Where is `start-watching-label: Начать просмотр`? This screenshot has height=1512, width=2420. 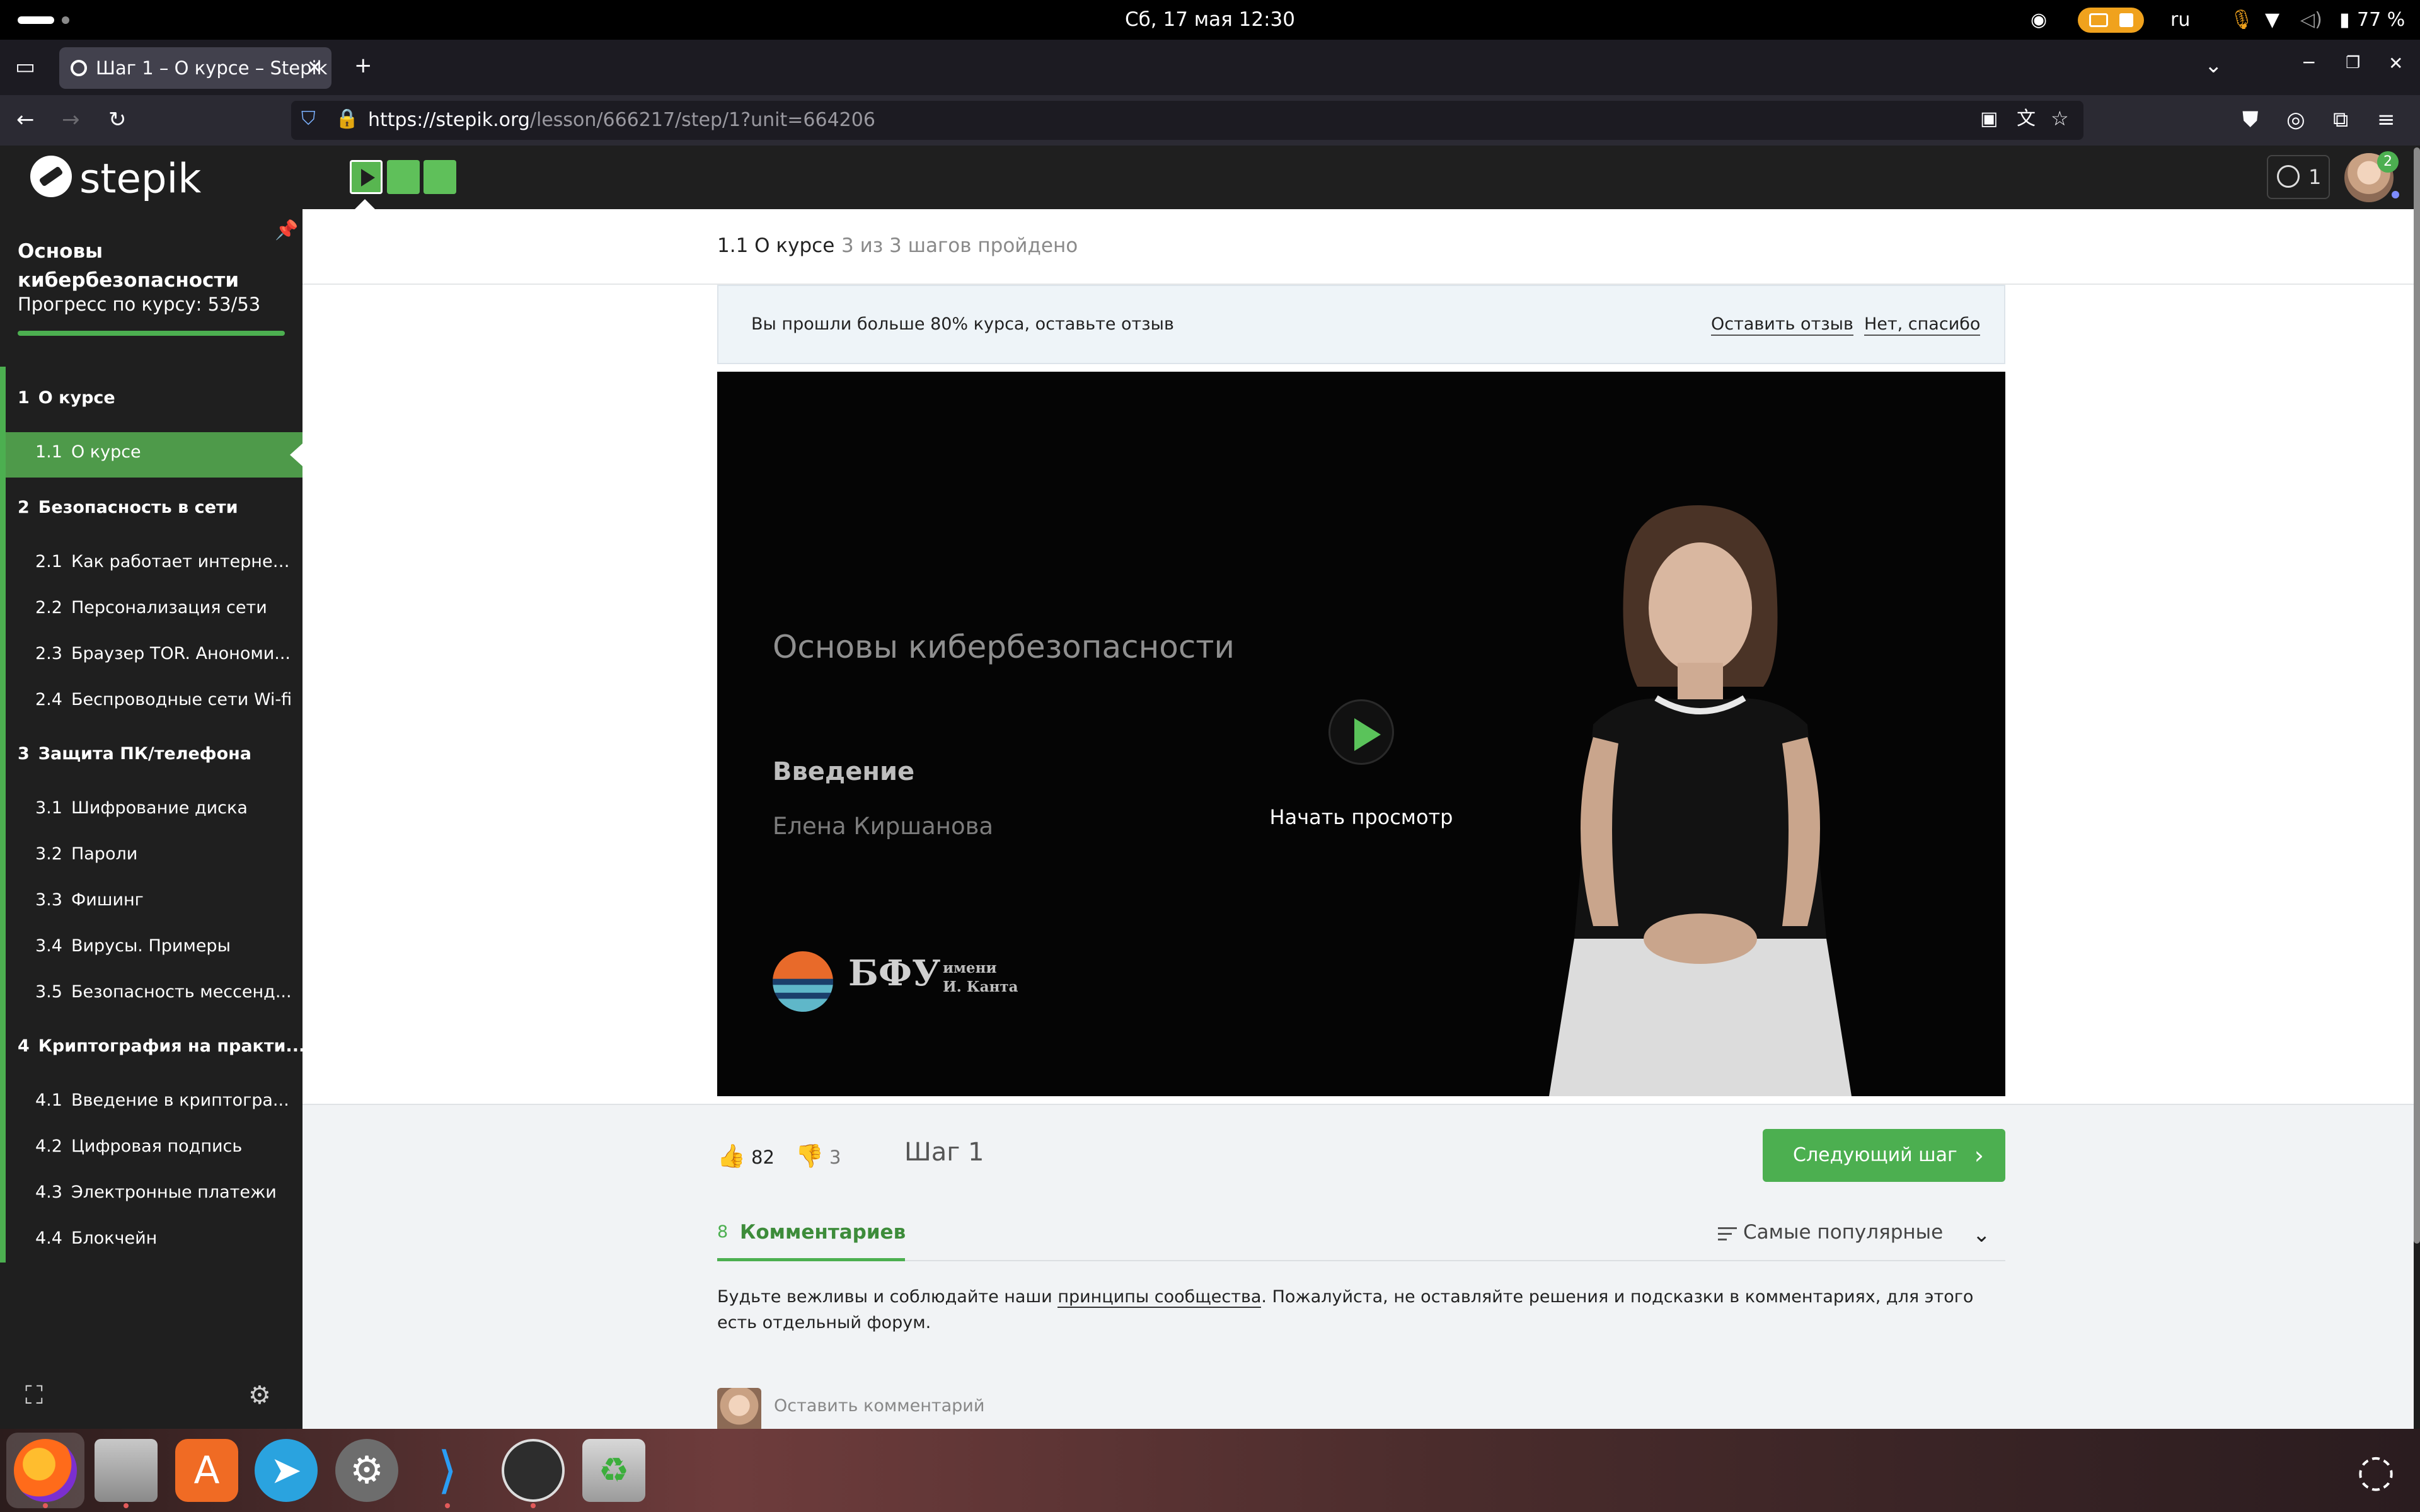
start-watching-label: Начать просмотр is located at coordinates (1361, 817).